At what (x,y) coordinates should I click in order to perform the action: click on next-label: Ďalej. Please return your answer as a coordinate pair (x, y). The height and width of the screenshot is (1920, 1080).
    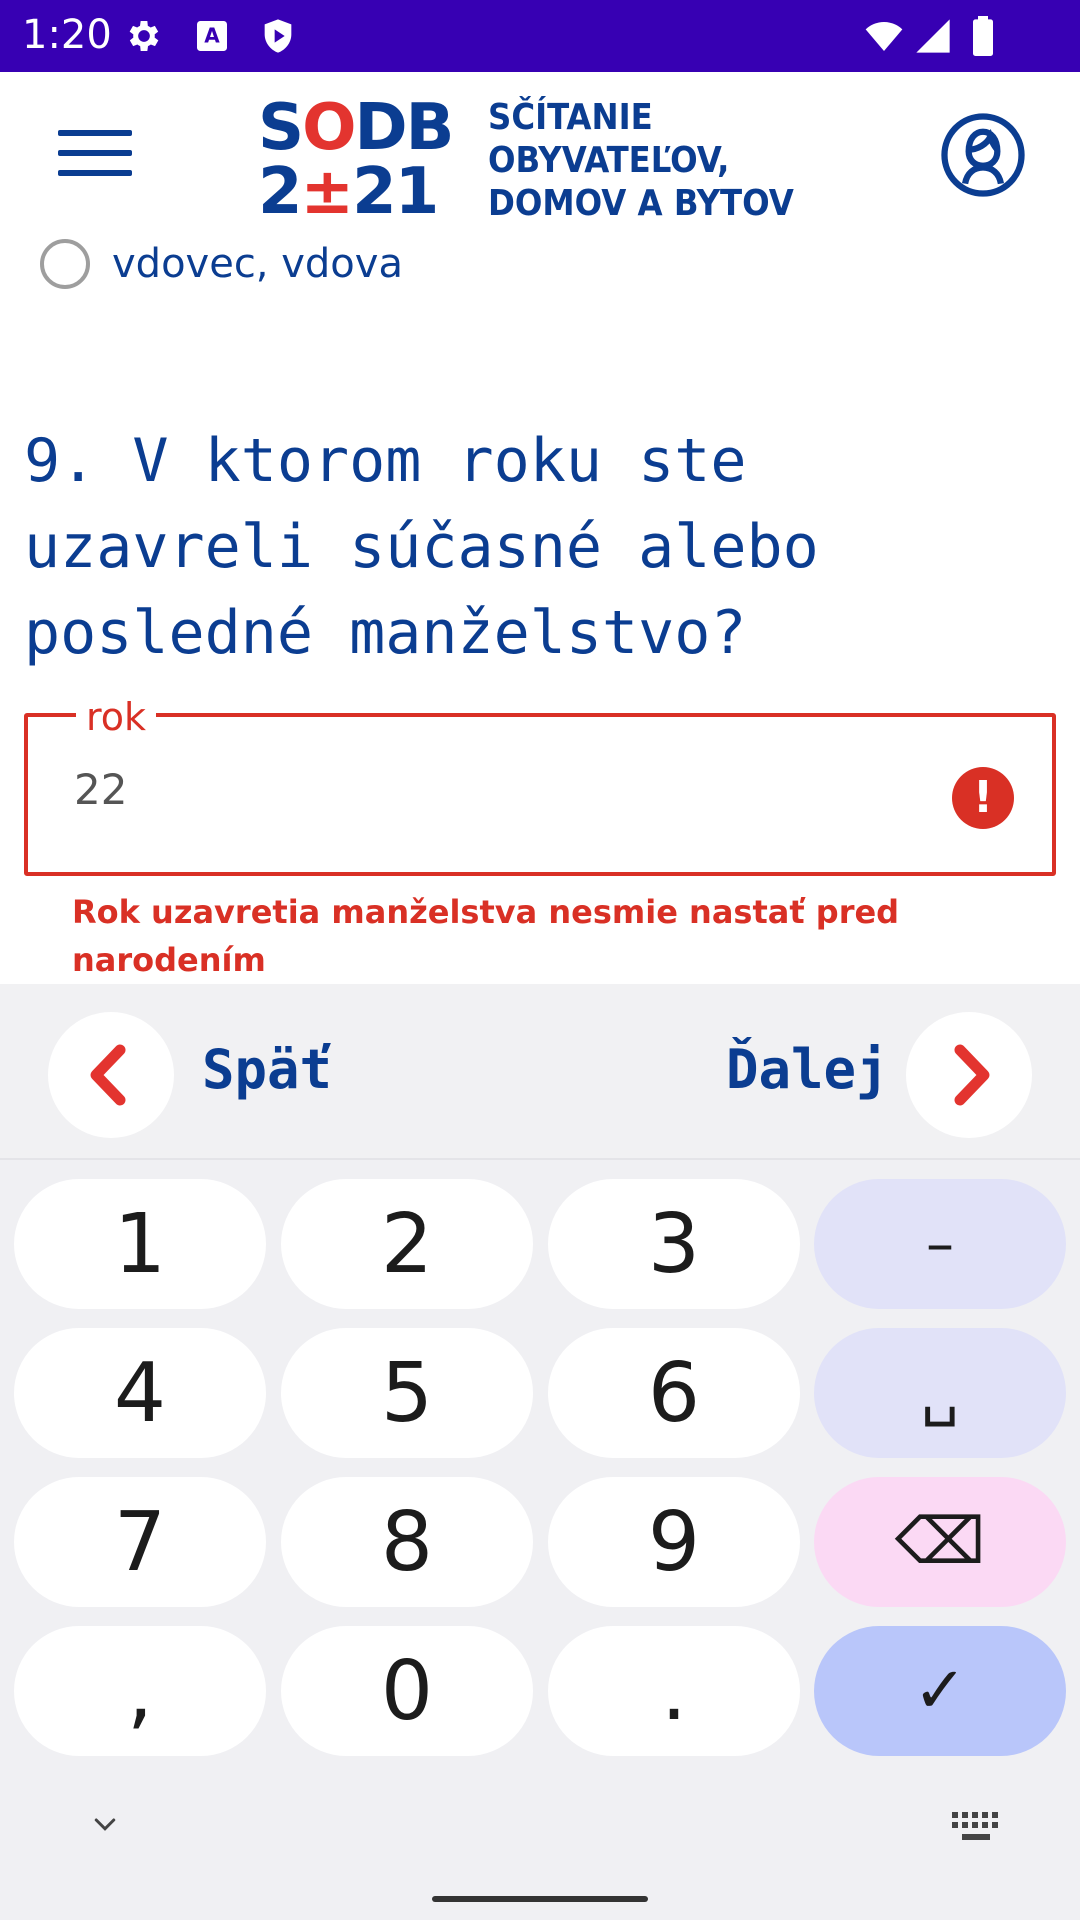
    Looking at the image, I should click on (807, 1069).